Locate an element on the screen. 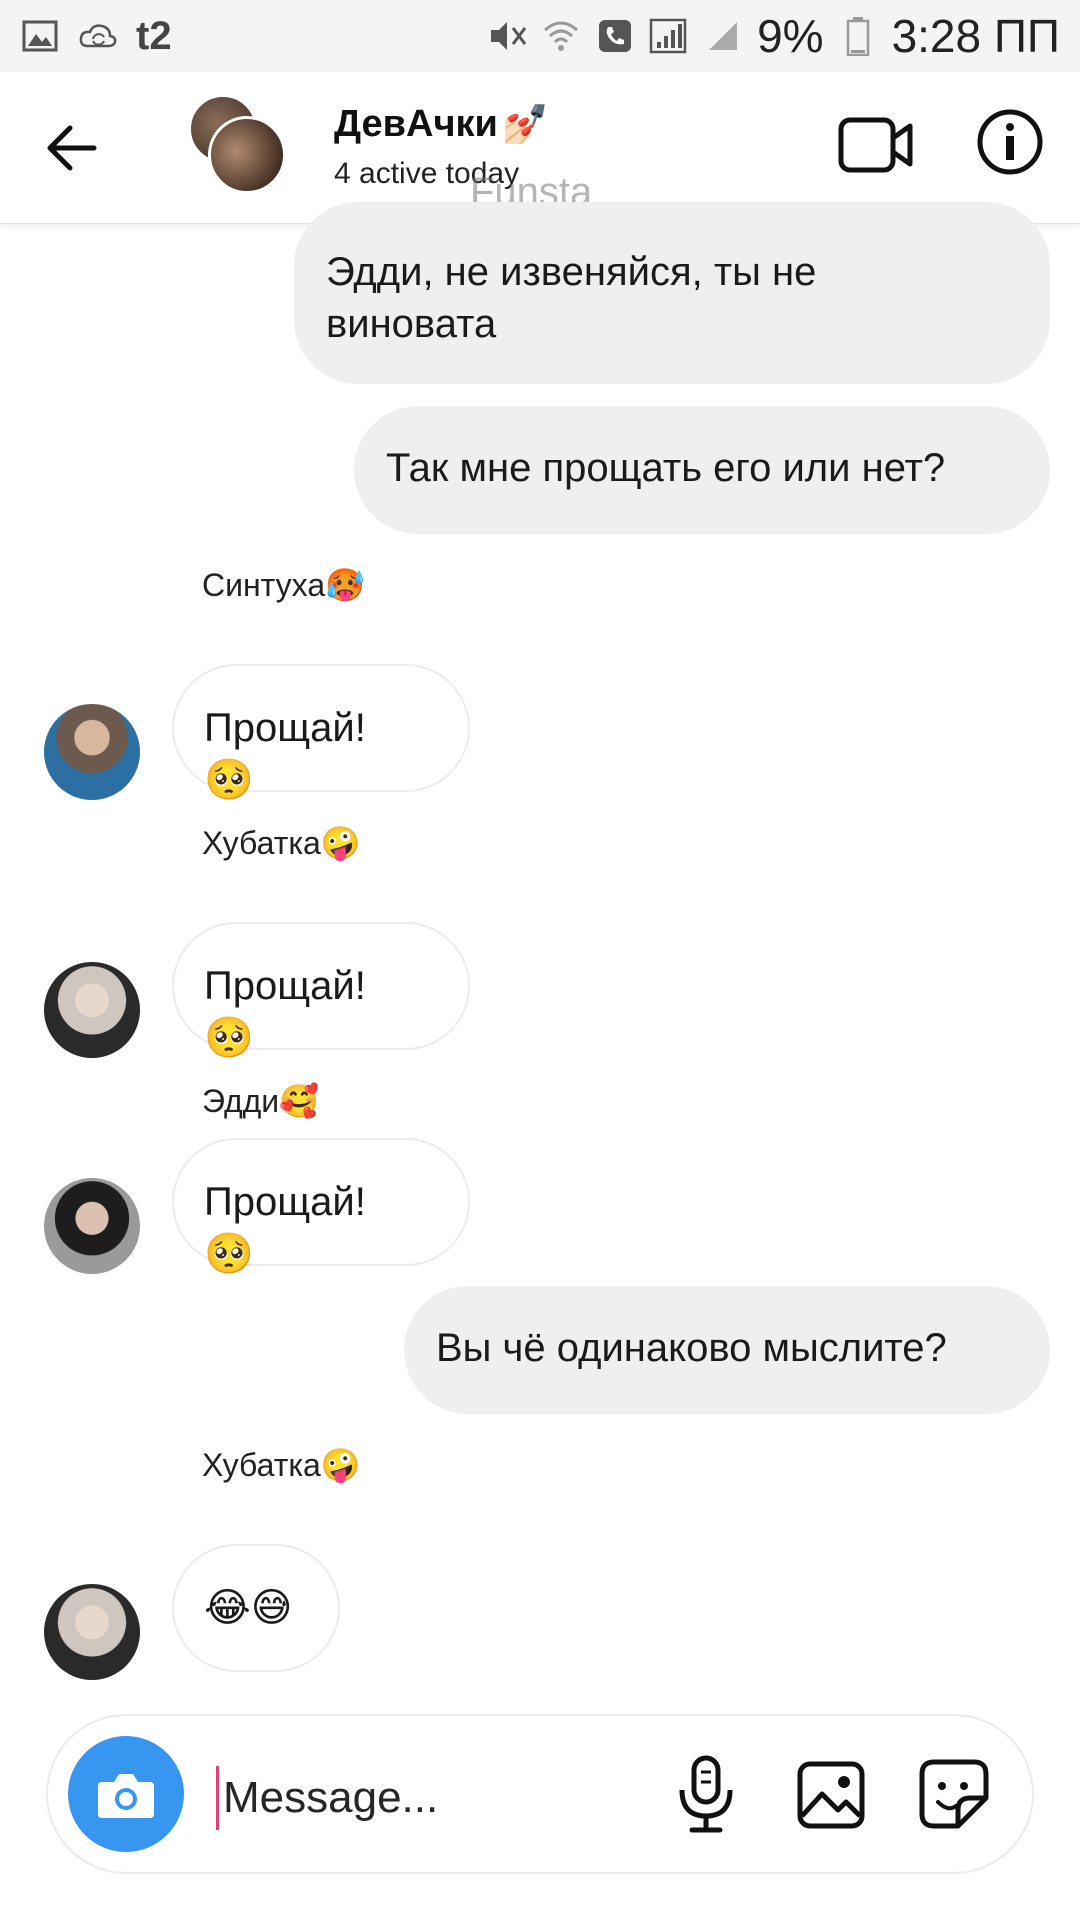 This screenshot has height=1920, width=1080. sticker-icon is located at coordinates (954, 1794).